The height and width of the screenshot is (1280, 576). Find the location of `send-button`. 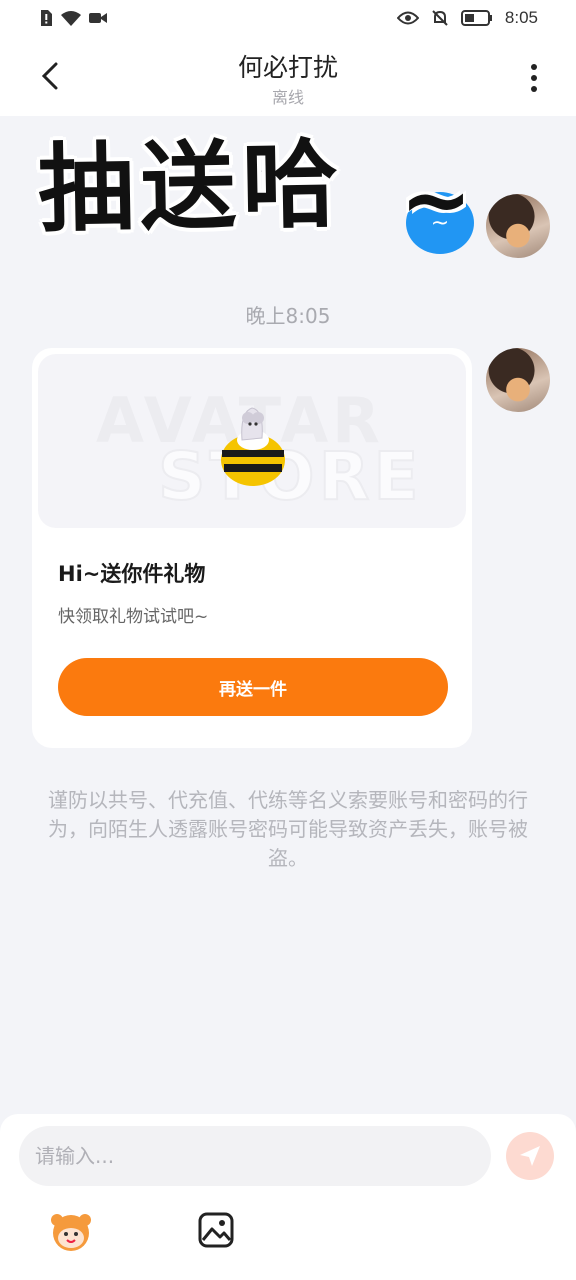

send-button is located at coordinates (530, 1156).